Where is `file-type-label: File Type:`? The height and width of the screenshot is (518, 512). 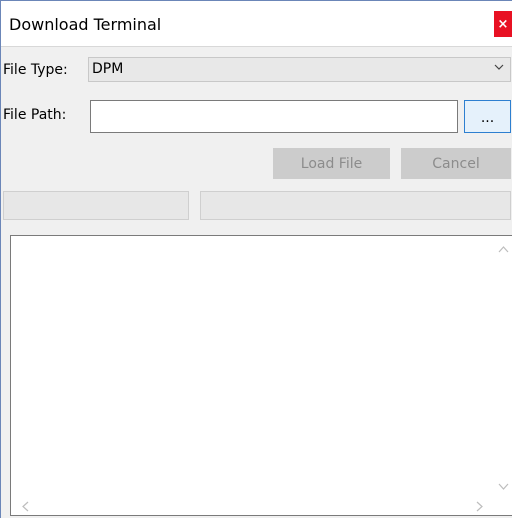
file-type-label: File Type: is located at coordinates (35, 70).